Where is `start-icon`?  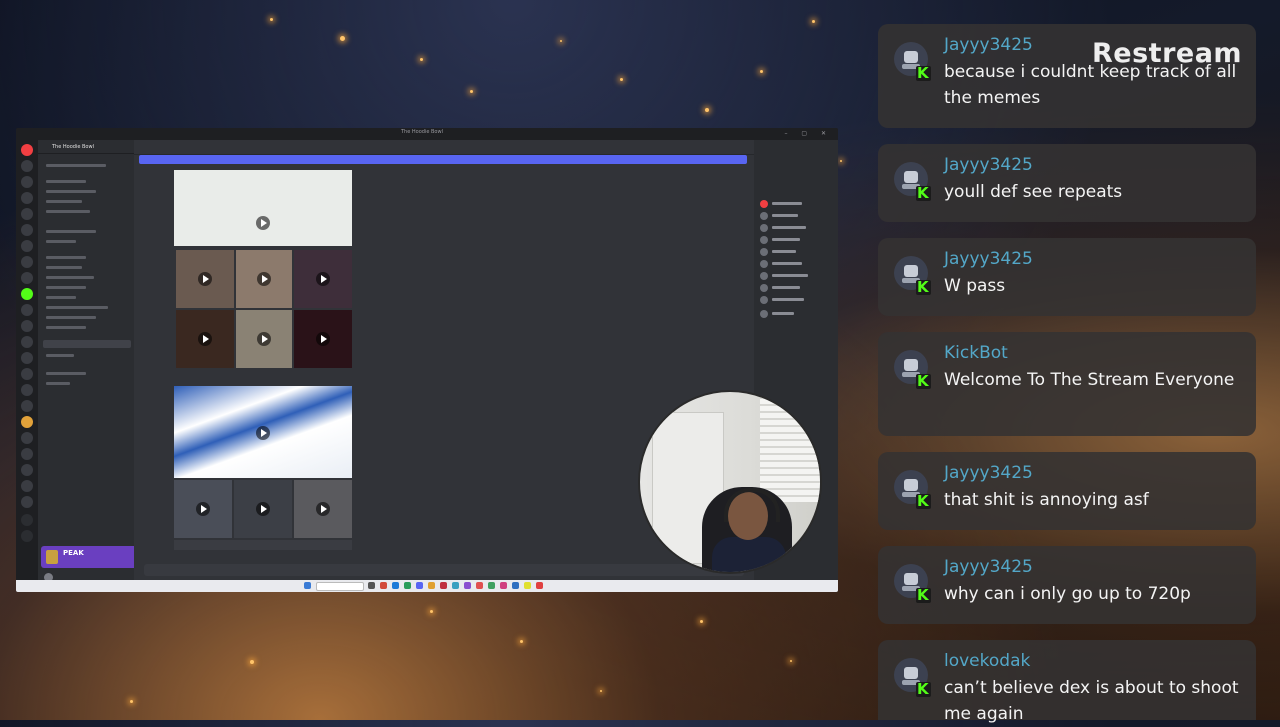 start-icon is located at coordinates (307, 585).